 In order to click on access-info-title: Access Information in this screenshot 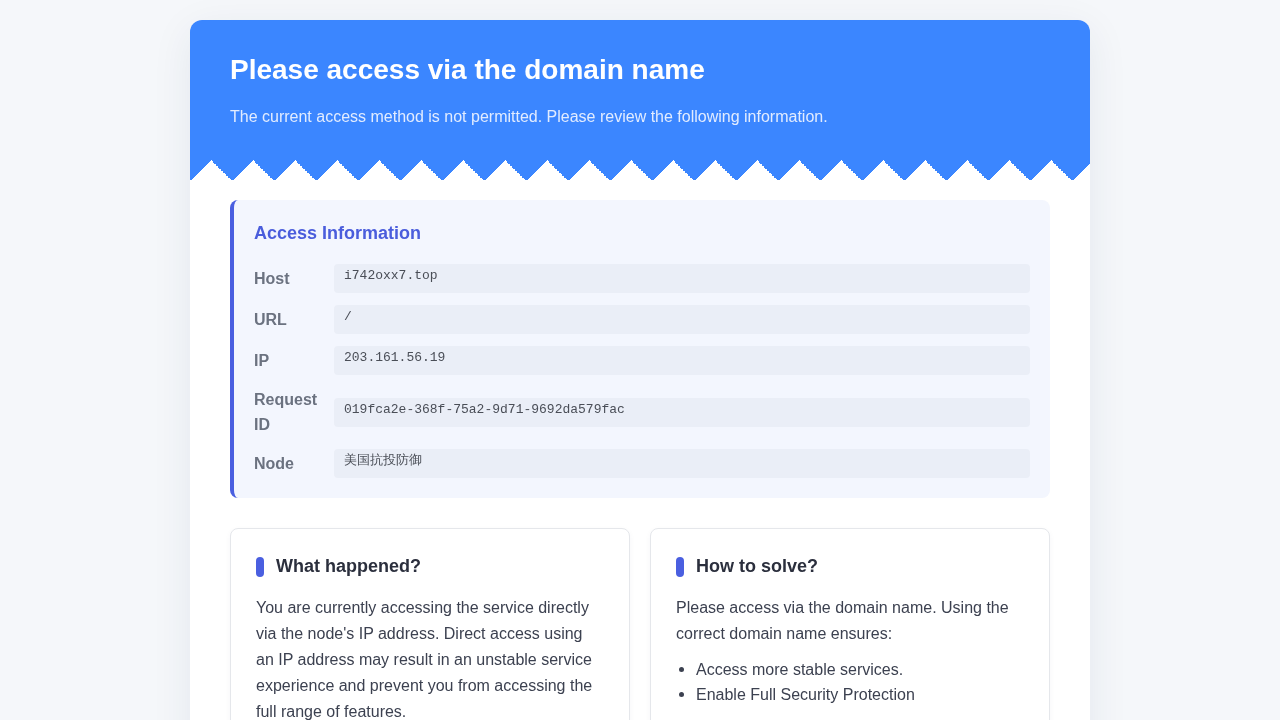, I will do `click(338, 233)`.